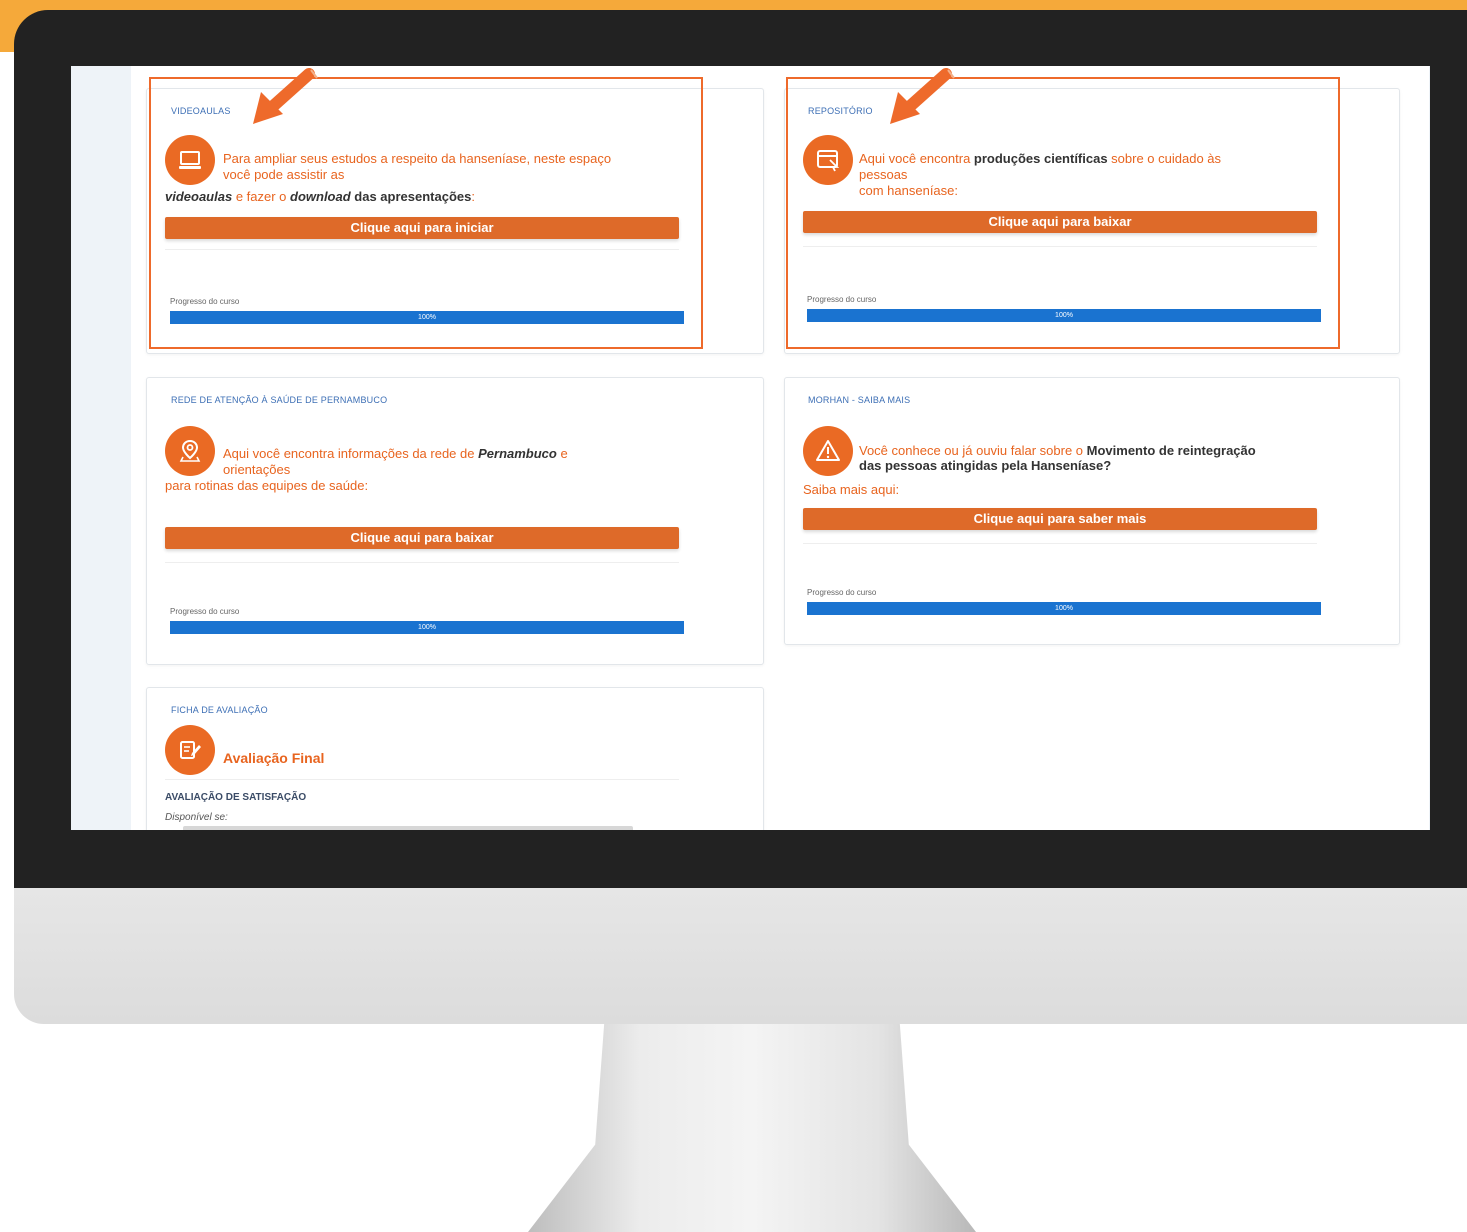 This screenshot has width=1467, height=1232. I want to click on learn-more-button: Clique aqui para saber mais, so click(1060, 519).